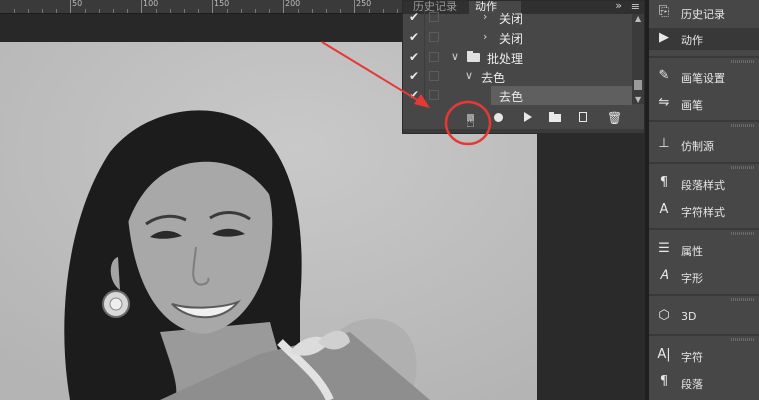 The height and width of the screenshot is (400, 759). I want to click on dock-item-label: 字符样式, so click(703, 212).